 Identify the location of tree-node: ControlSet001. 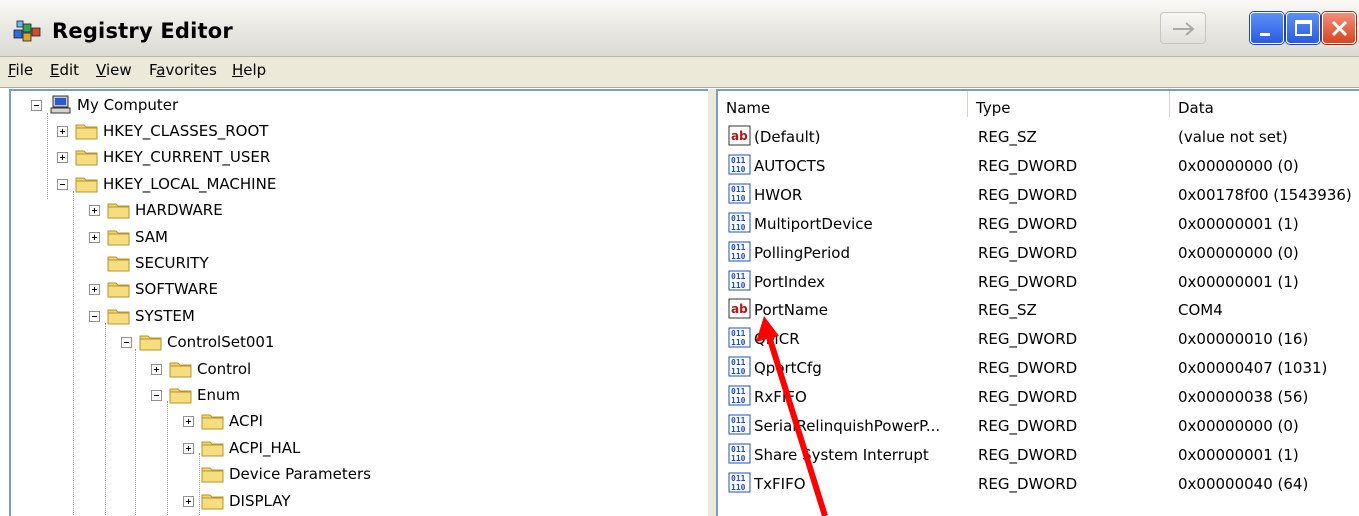
(281, 344).